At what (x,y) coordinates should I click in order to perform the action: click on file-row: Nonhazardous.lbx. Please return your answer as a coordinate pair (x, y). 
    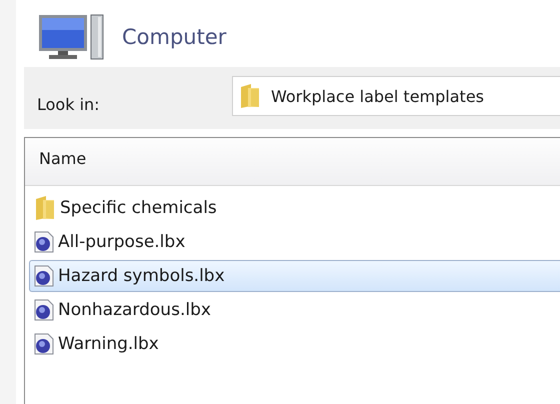
    Looking at the image, I should click on (294, 310).